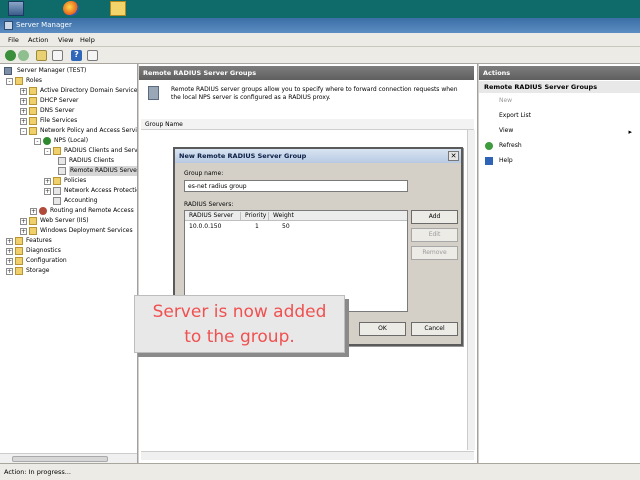 The height and width of the screenshot is (480, 640). What do you see at coordinates (286, 226) in the screenshot?
I see `server-weight: 50` at bounding box center [286, 226].